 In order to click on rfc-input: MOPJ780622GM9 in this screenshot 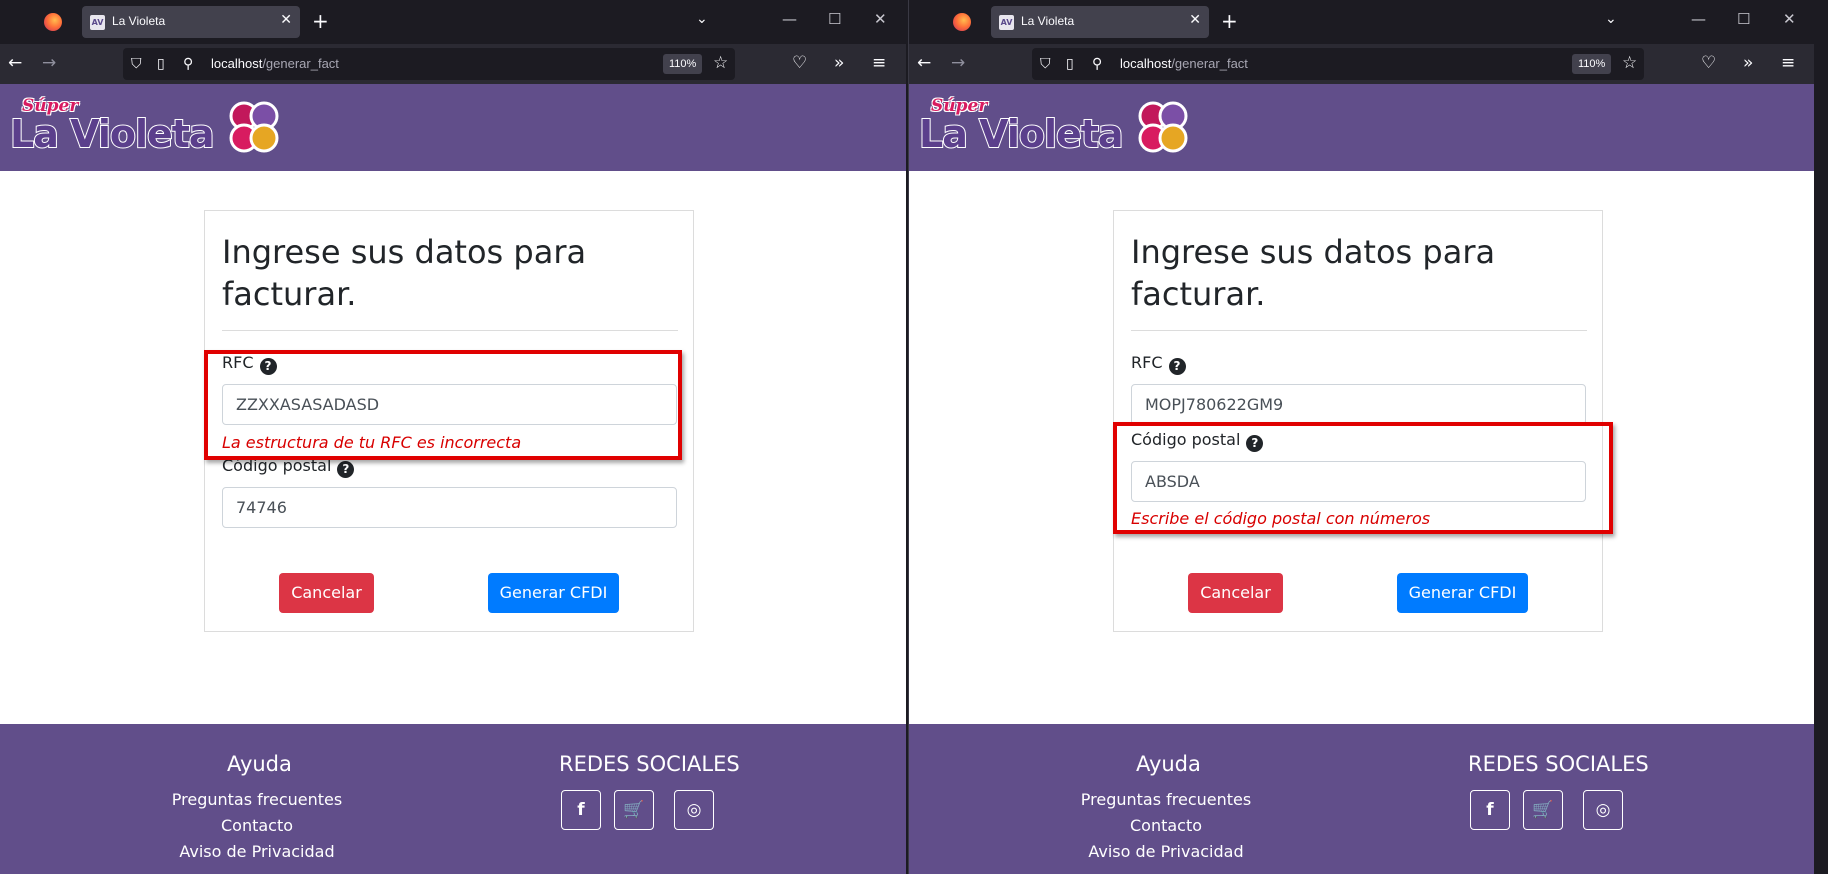, I will do `click(1358, 404)`.